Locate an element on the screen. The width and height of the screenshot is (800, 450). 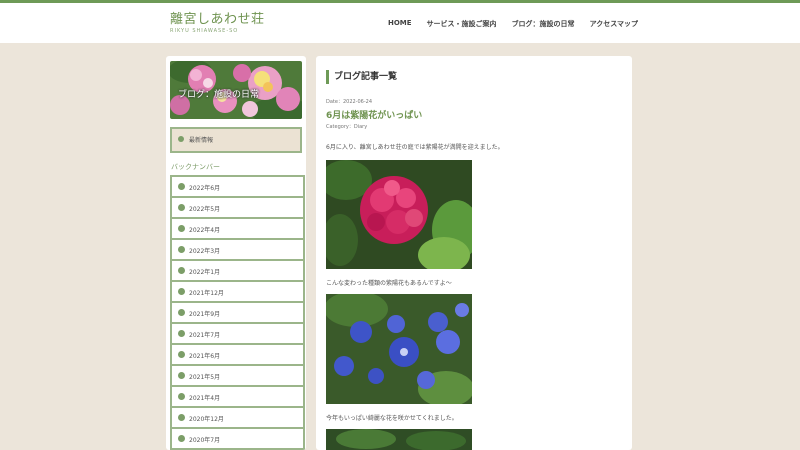
nav-home: HOME is located at coordinates (400, 24).